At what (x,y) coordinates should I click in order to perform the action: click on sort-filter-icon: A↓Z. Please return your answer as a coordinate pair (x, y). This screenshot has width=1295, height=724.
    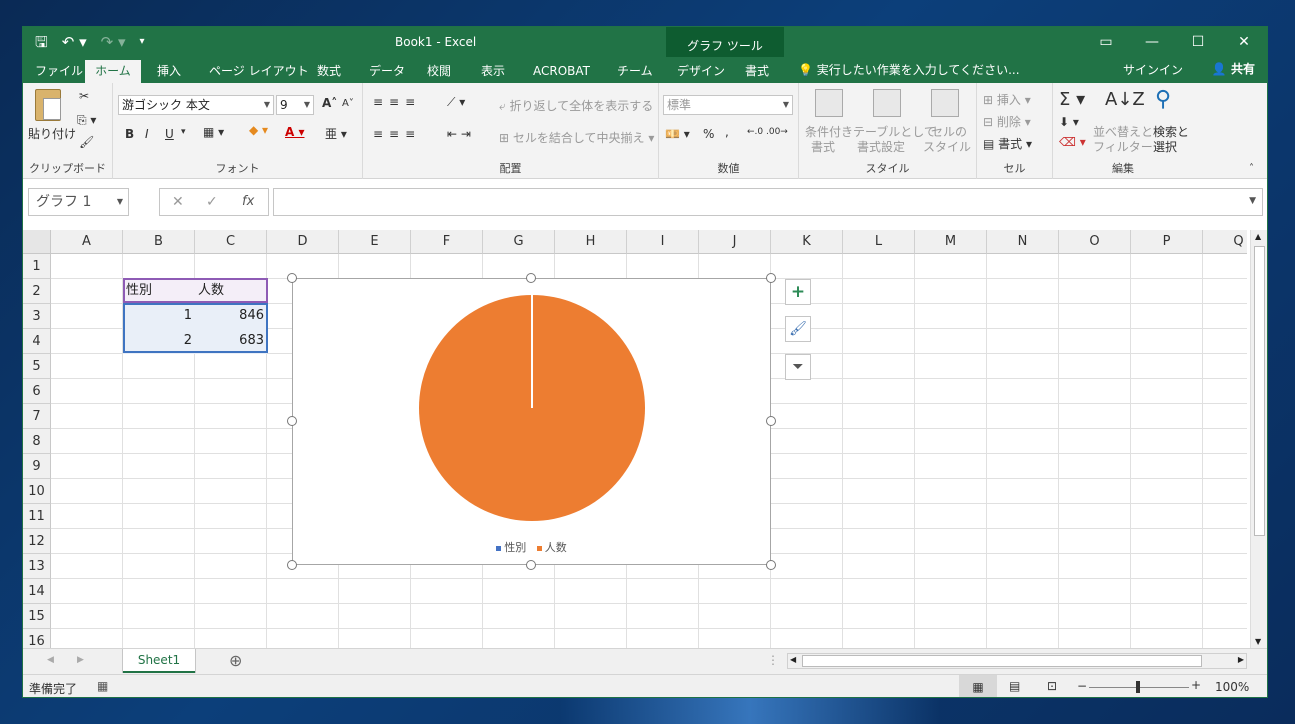
    Looking at the image, I should click on (1125, 99).